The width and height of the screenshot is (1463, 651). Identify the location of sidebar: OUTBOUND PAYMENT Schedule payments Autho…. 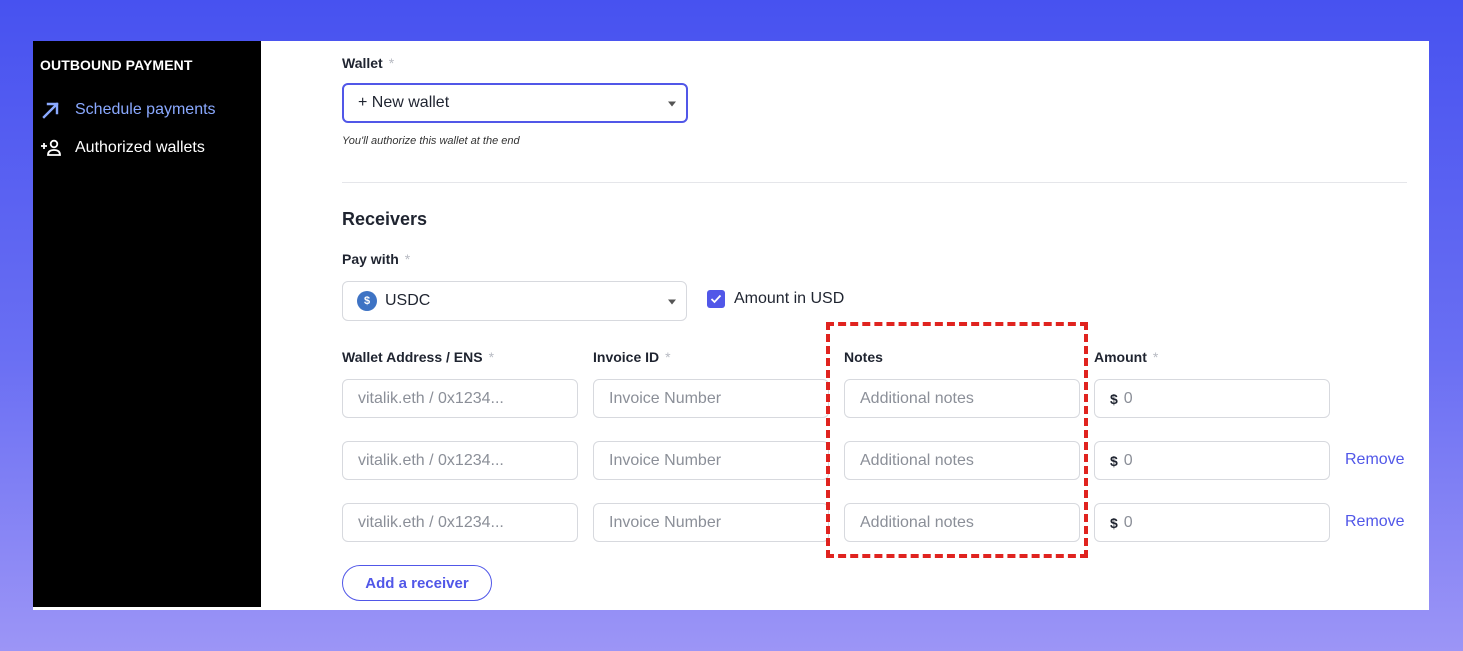
(147, 324).